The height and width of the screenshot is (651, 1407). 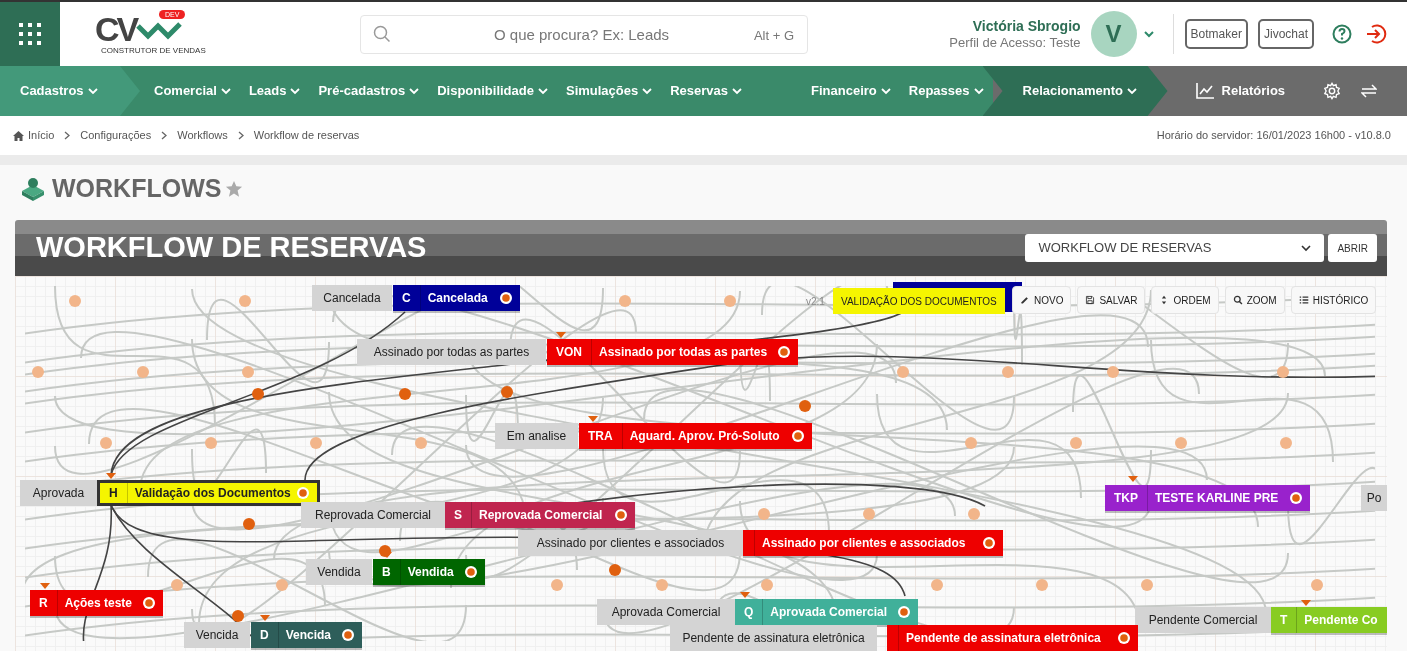 What do you see at coordinates (1254, 300) in the screenshot?
I see `toolbar-button: ZOOM` at bounding box center [1254, 300].